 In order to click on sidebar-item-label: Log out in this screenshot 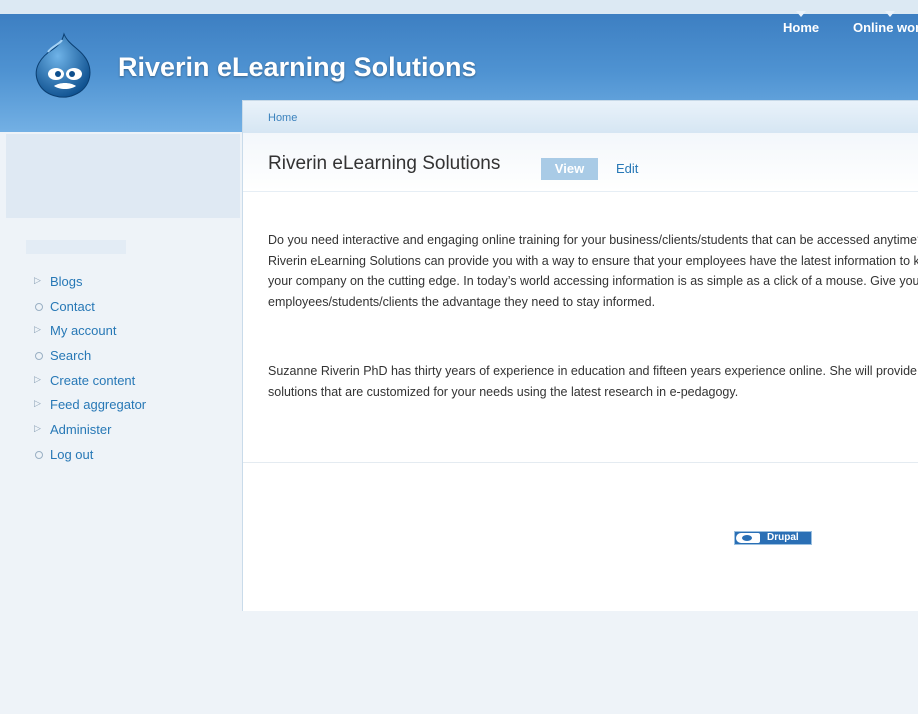, I will do `click(71, 454)`.